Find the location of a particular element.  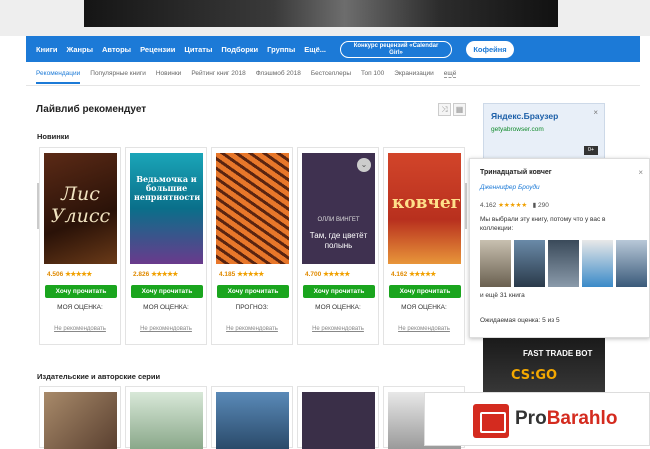

book-cover: ковчег is located at coordinates (424, 208).